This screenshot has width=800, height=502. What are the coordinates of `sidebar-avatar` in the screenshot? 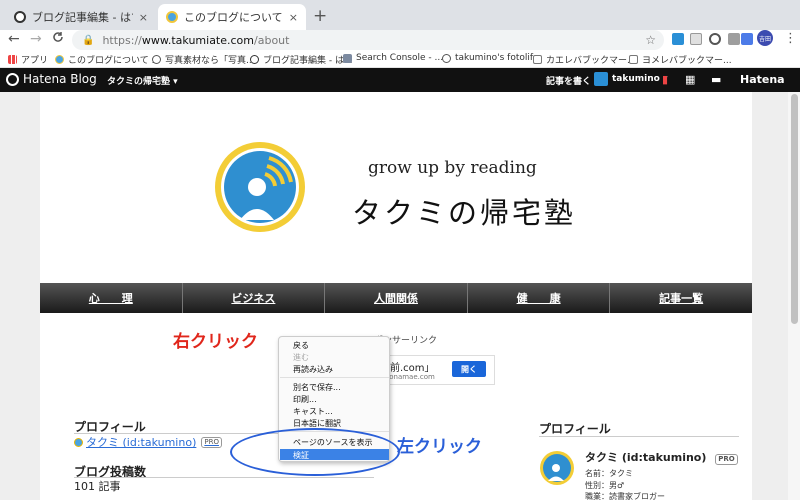 It's located at (557, 468).